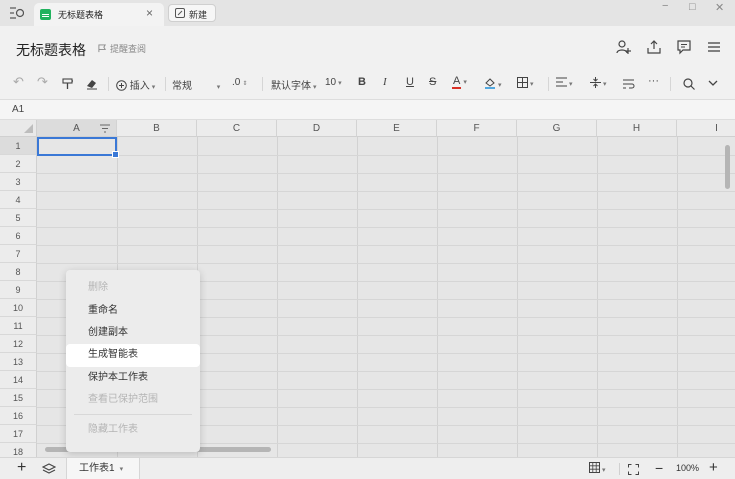 This screenshot has width=735, height=479. I want to click on row-header-16: 16, so click(18, 416).